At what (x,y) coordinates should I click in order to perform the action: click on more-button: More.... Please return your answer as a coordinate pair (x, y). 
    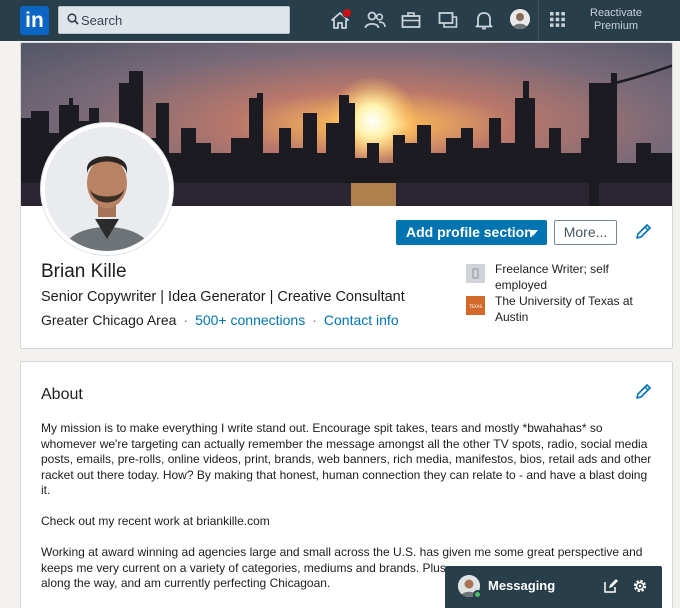
    Looking at the image, I should click on (585, 232).